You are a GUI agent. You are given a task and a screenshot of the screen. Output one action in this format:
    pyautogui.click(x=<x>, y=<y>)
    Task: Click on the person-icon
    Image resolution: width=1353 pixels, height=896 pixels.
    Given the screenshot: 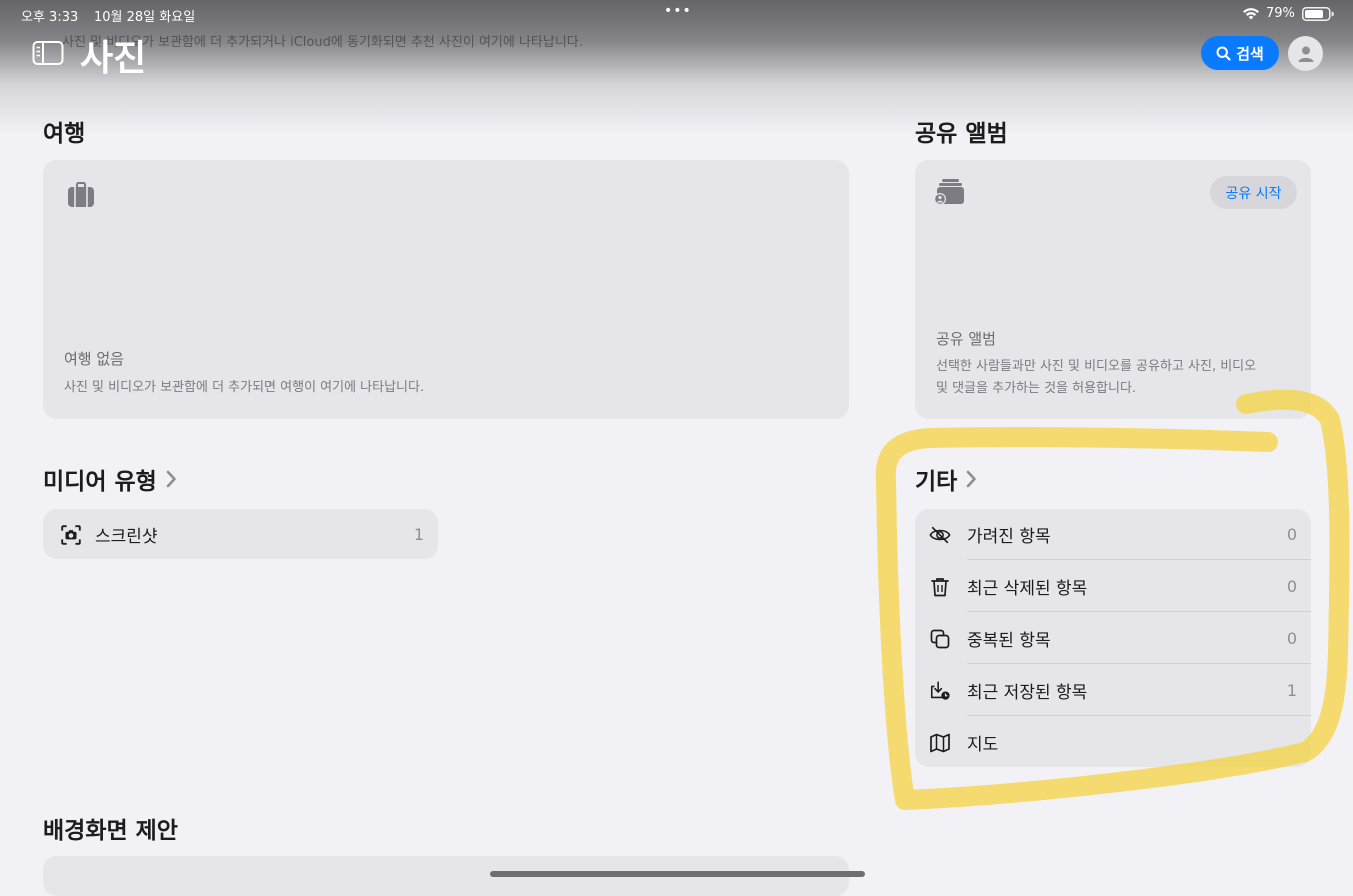 What is the action you would take?
    pyautogui.click(x=1305, y=54)
    